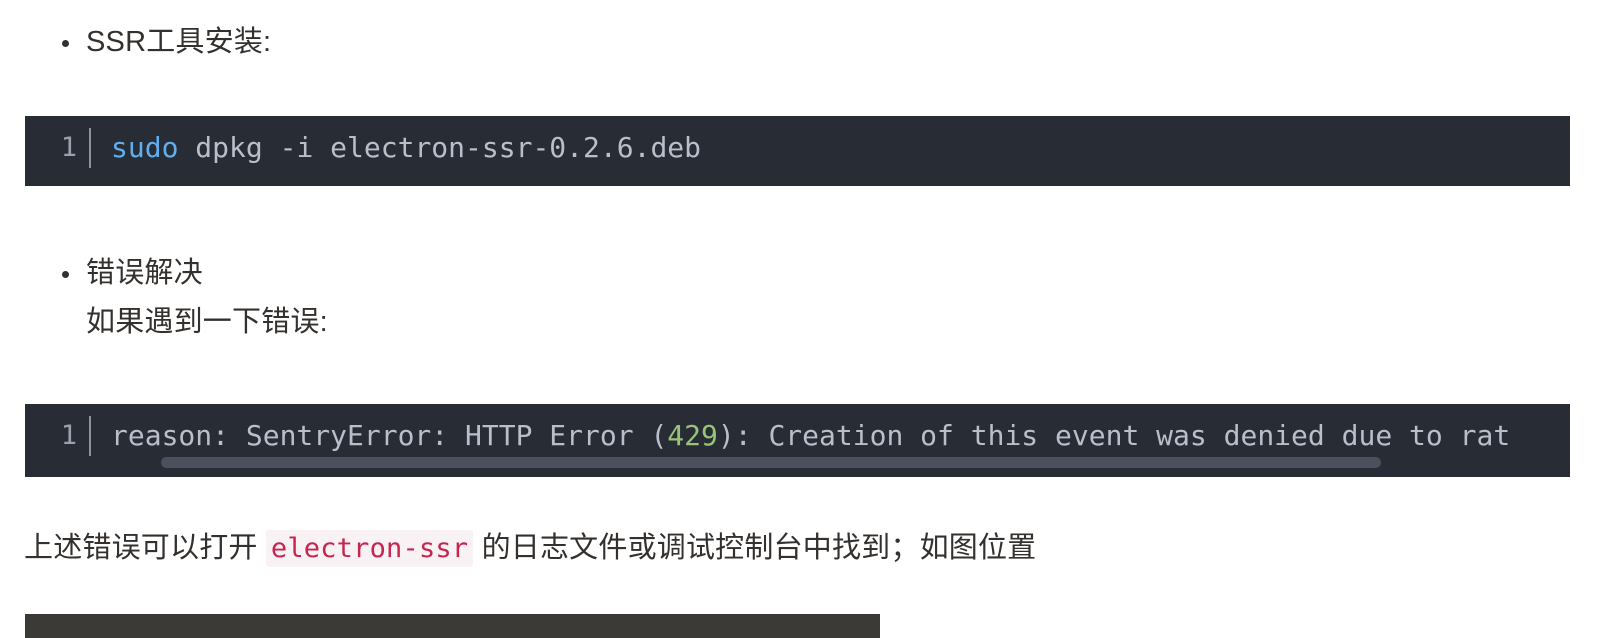 This screenshot has width=1602, height=638. Describe the element at coordinates (389, 435) in the screenshot. I see `code-token-plain: reason: SentryError: HTTP Error (` at that location.